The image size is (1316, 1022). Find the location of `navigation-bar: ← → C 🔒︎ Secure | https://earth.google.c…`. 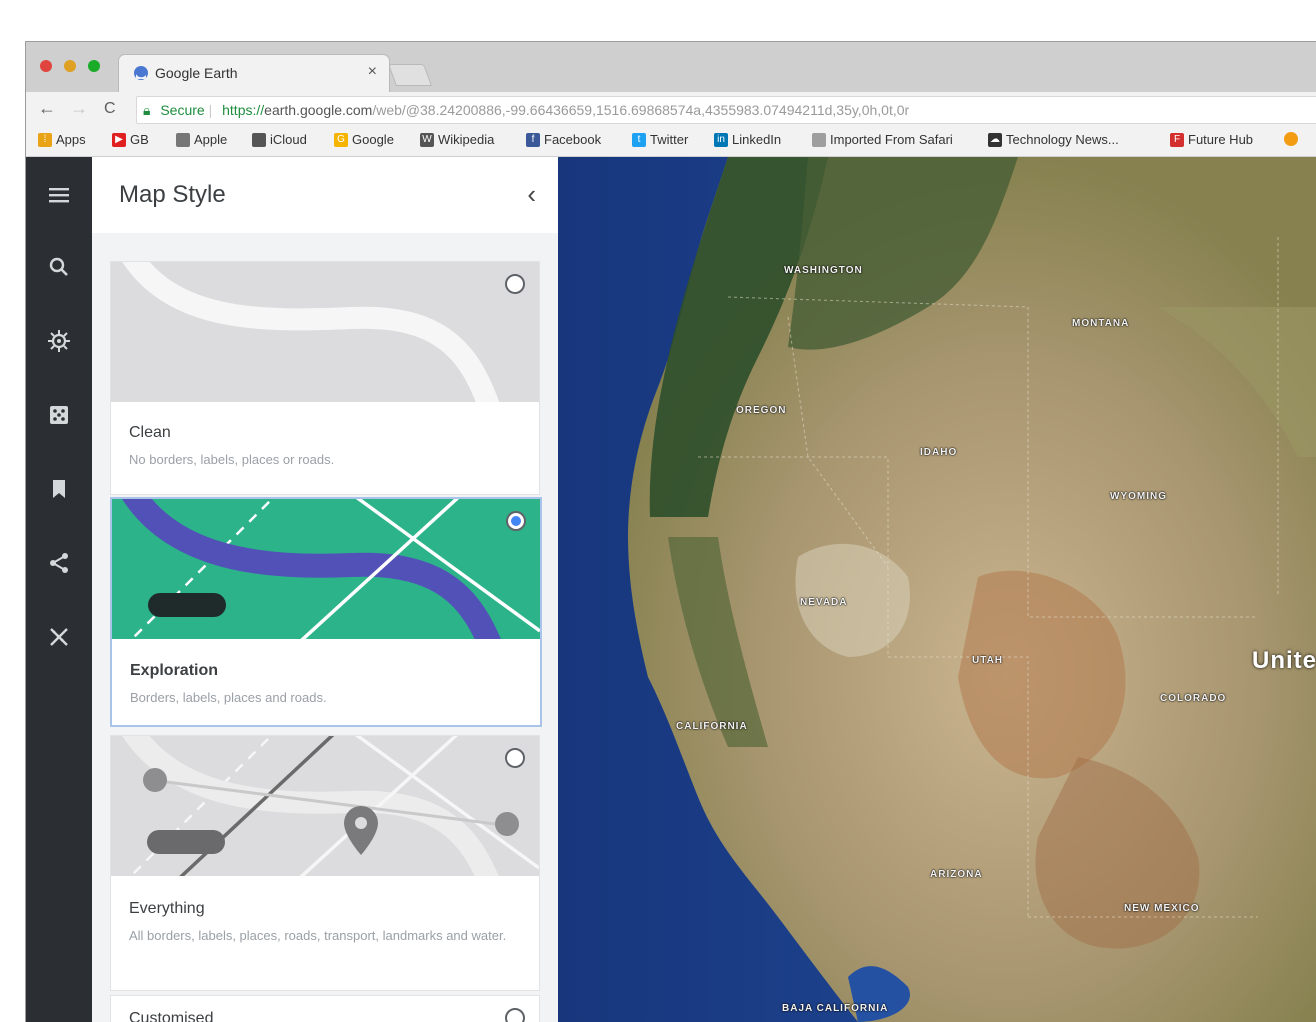

navigation-bar: ← → C 🔒︎ Secure | https://earth.google.c… is located at coordinates (671, 109).